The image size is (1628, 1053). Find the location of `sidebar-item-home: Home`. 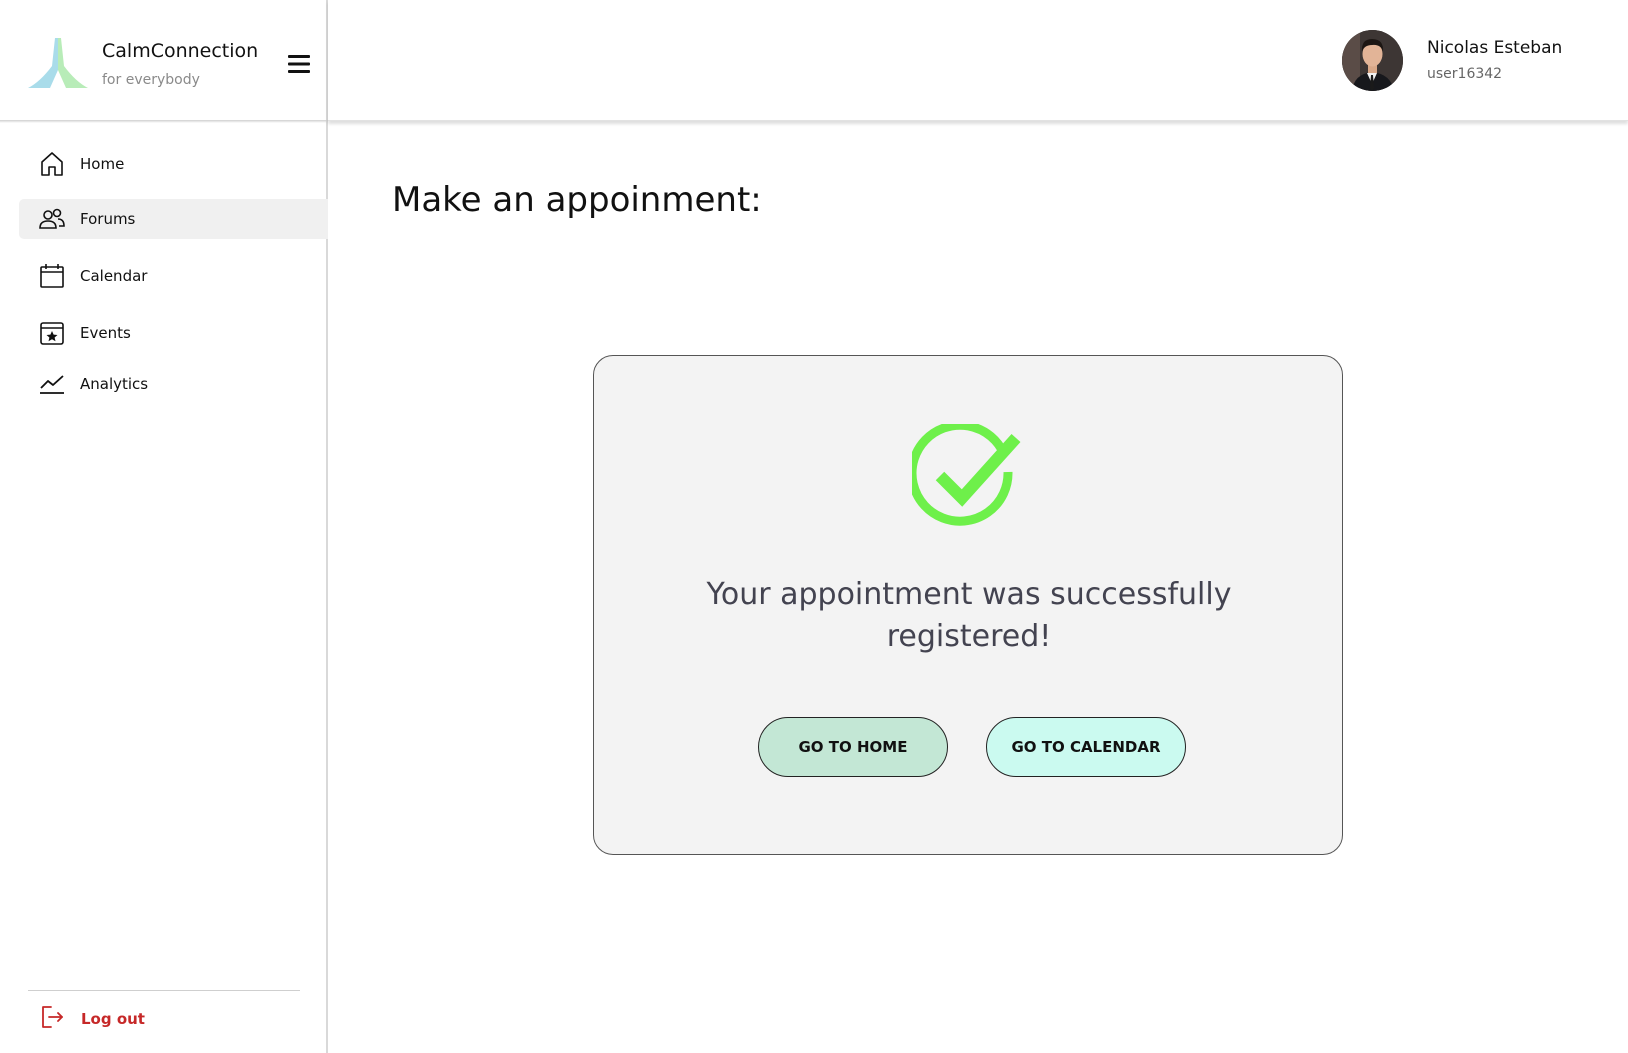

sidebar-item-home: Home is located at coordinates (173, 164).